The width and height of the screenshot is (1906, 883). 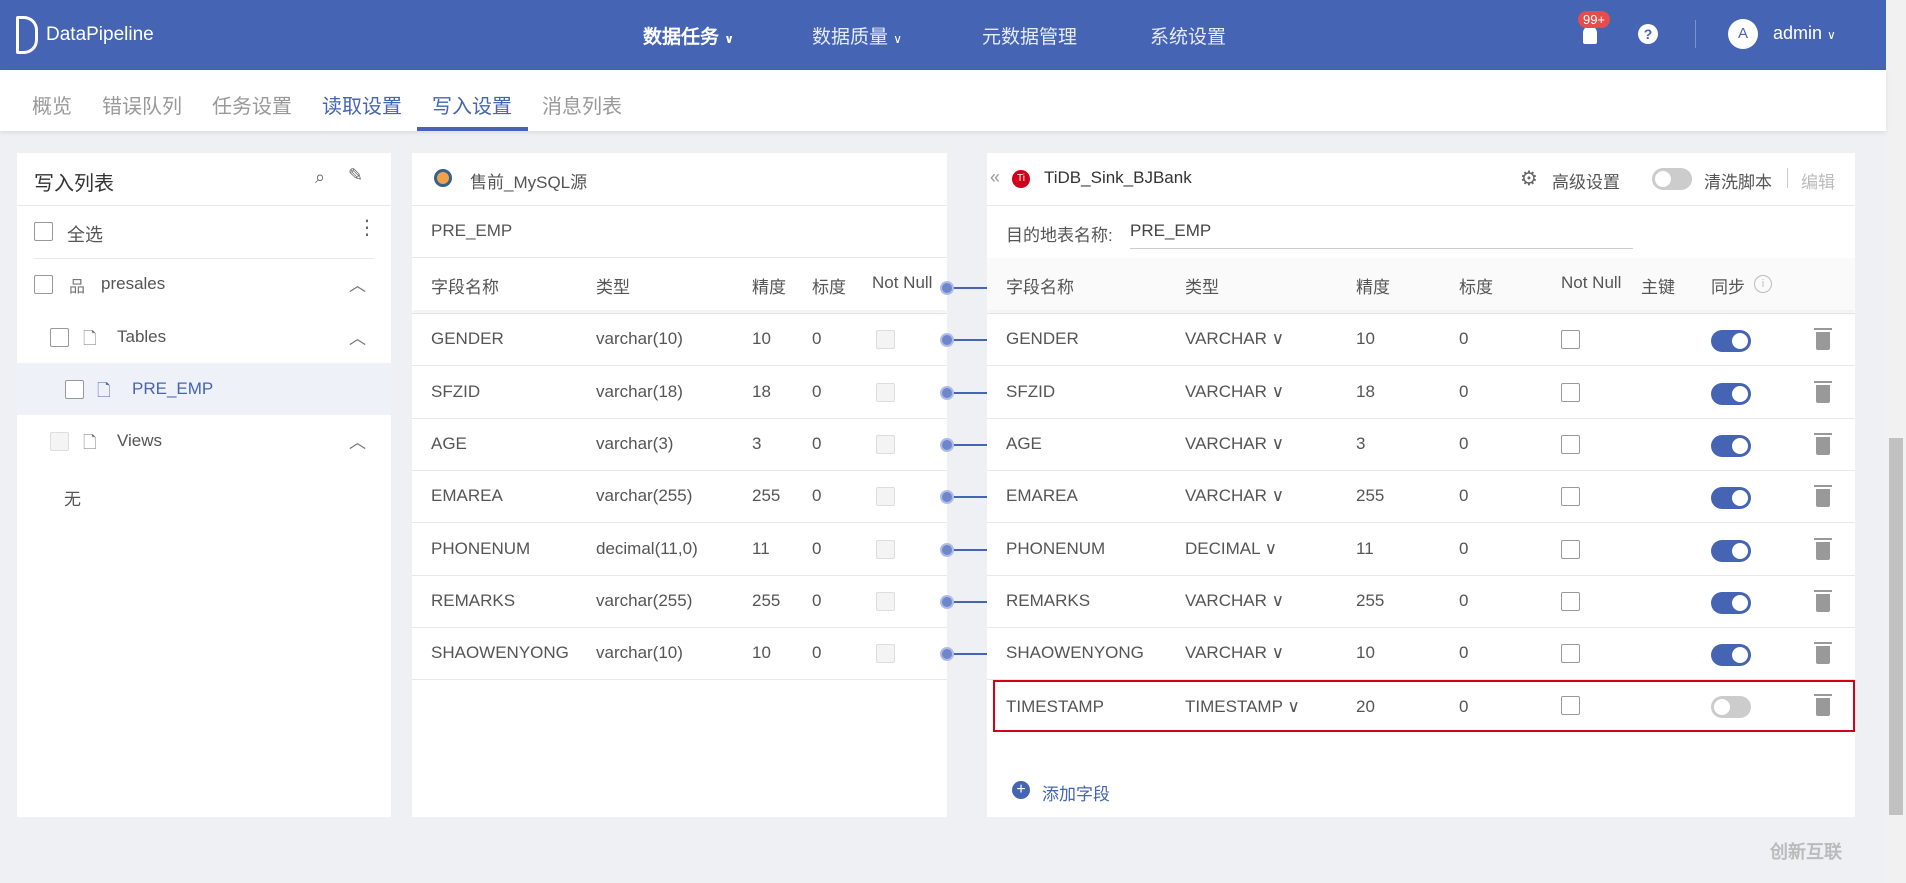 I want to click on app-logo: DataPipeline, so click(x=85, y=35).